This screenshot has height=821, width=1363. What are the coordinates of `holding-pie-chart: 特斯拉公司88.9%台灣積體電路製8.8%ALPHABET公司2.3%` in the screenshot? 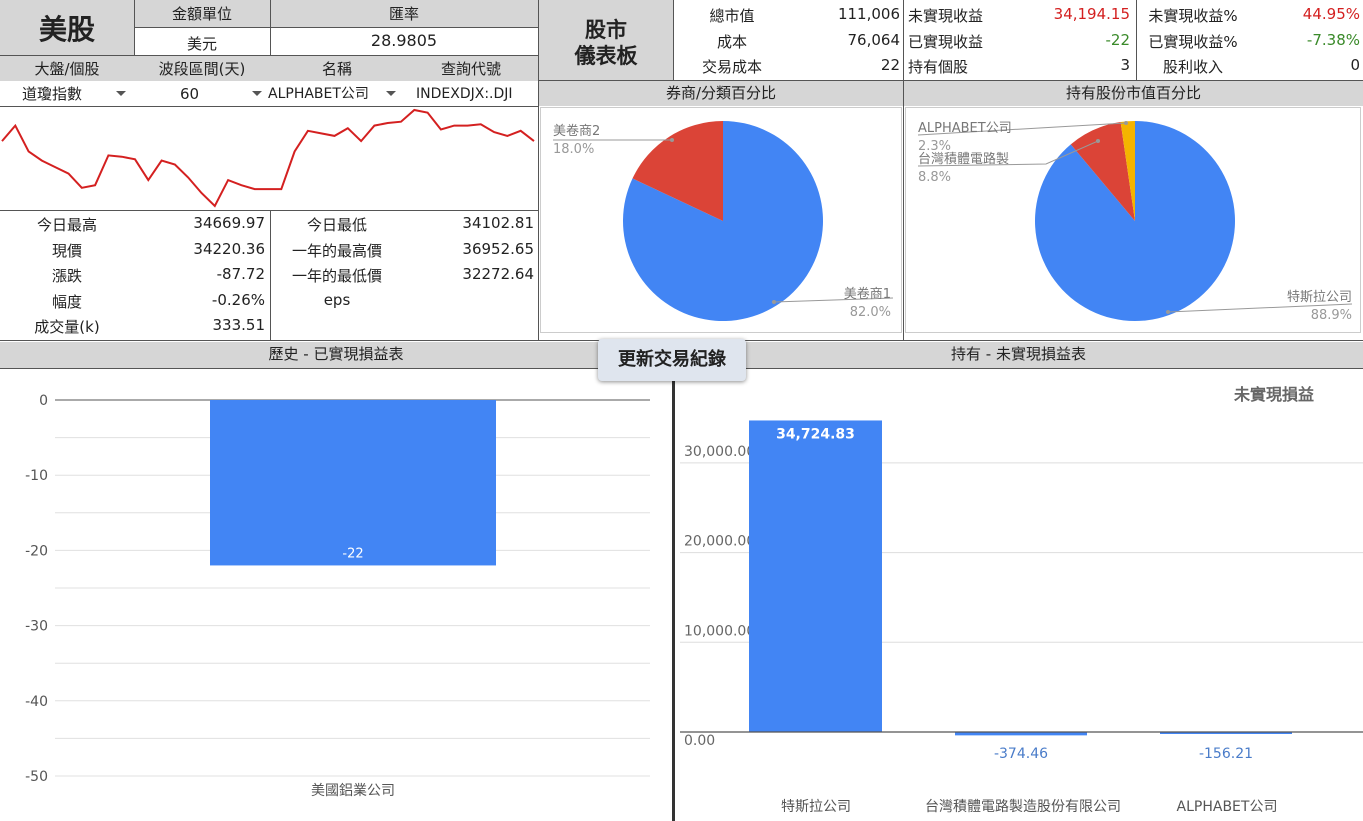 It's located at (1133, 220).